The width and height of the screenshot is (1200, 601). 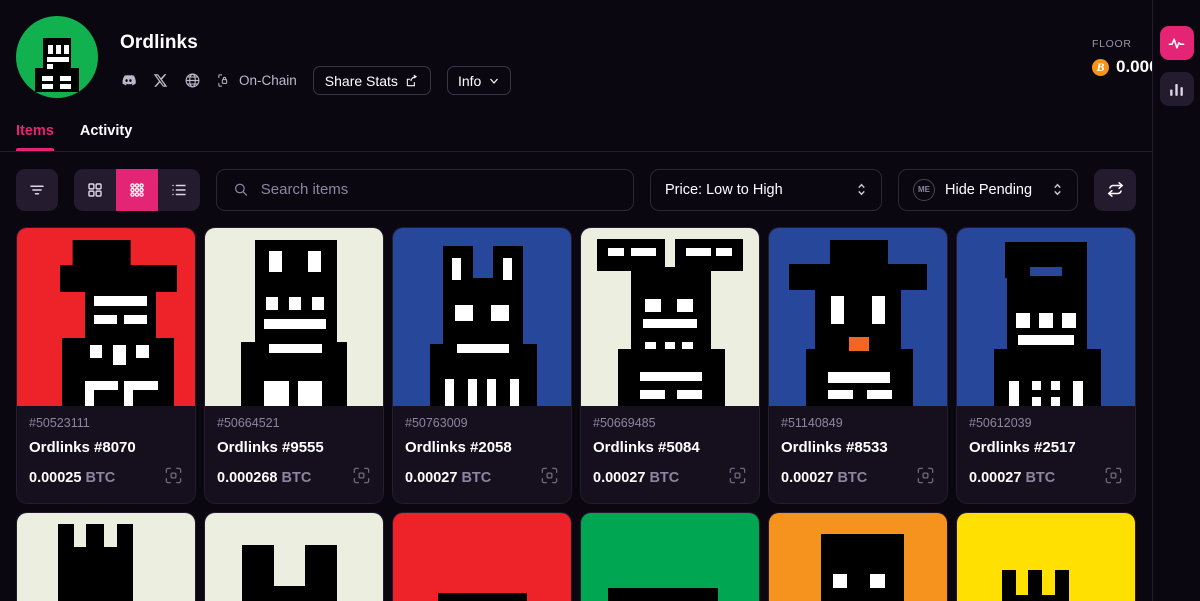 I want to click on grid-large-view-button, so click(x=95, y=189).